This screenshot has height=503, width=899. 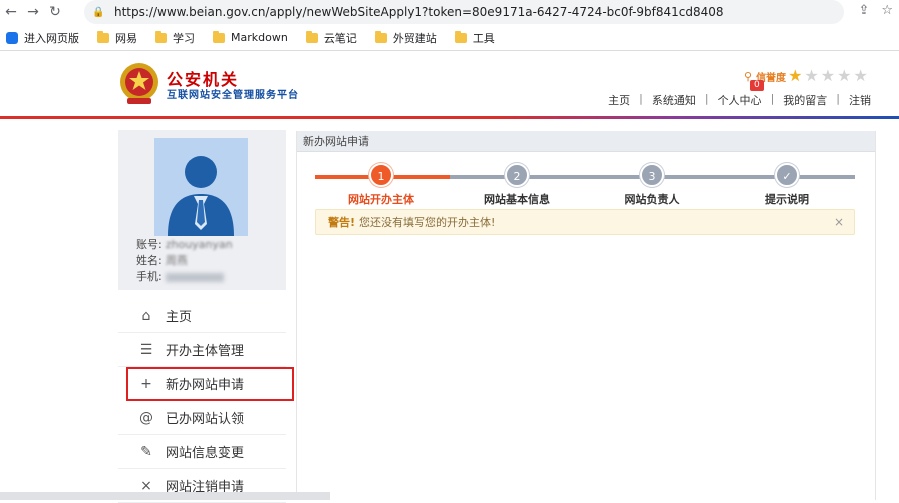 I want to click on sidebar-item-new-site-apply: + 新办网站申请, so click(x=210, y=384).